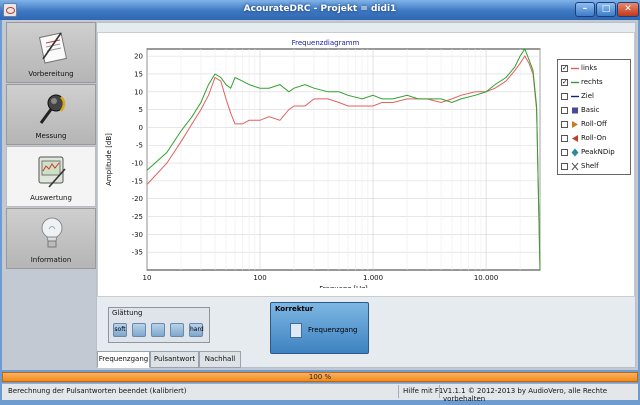 The width and height of the screenshot is (640, 405). Describe the element at coordinates (259, 278) in the screenshot. I see `x-tick-label: 100` at that location.